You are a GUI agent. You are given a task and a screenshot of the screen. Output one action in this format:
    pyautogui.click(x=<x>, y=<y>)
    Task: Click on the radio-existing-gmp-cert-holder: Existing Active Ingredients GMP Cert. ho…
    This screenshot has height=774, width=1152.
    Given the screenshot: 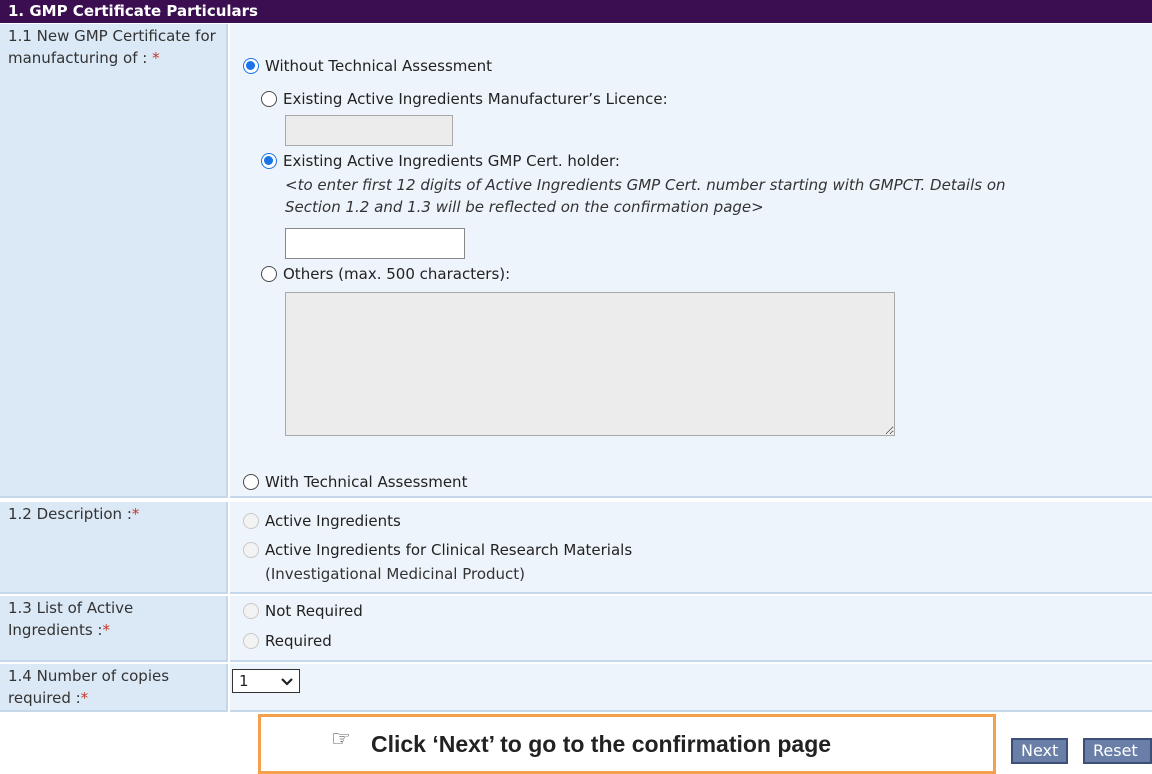 What is the action you would take?
    pyautogui.click(x=440, y=161)
    